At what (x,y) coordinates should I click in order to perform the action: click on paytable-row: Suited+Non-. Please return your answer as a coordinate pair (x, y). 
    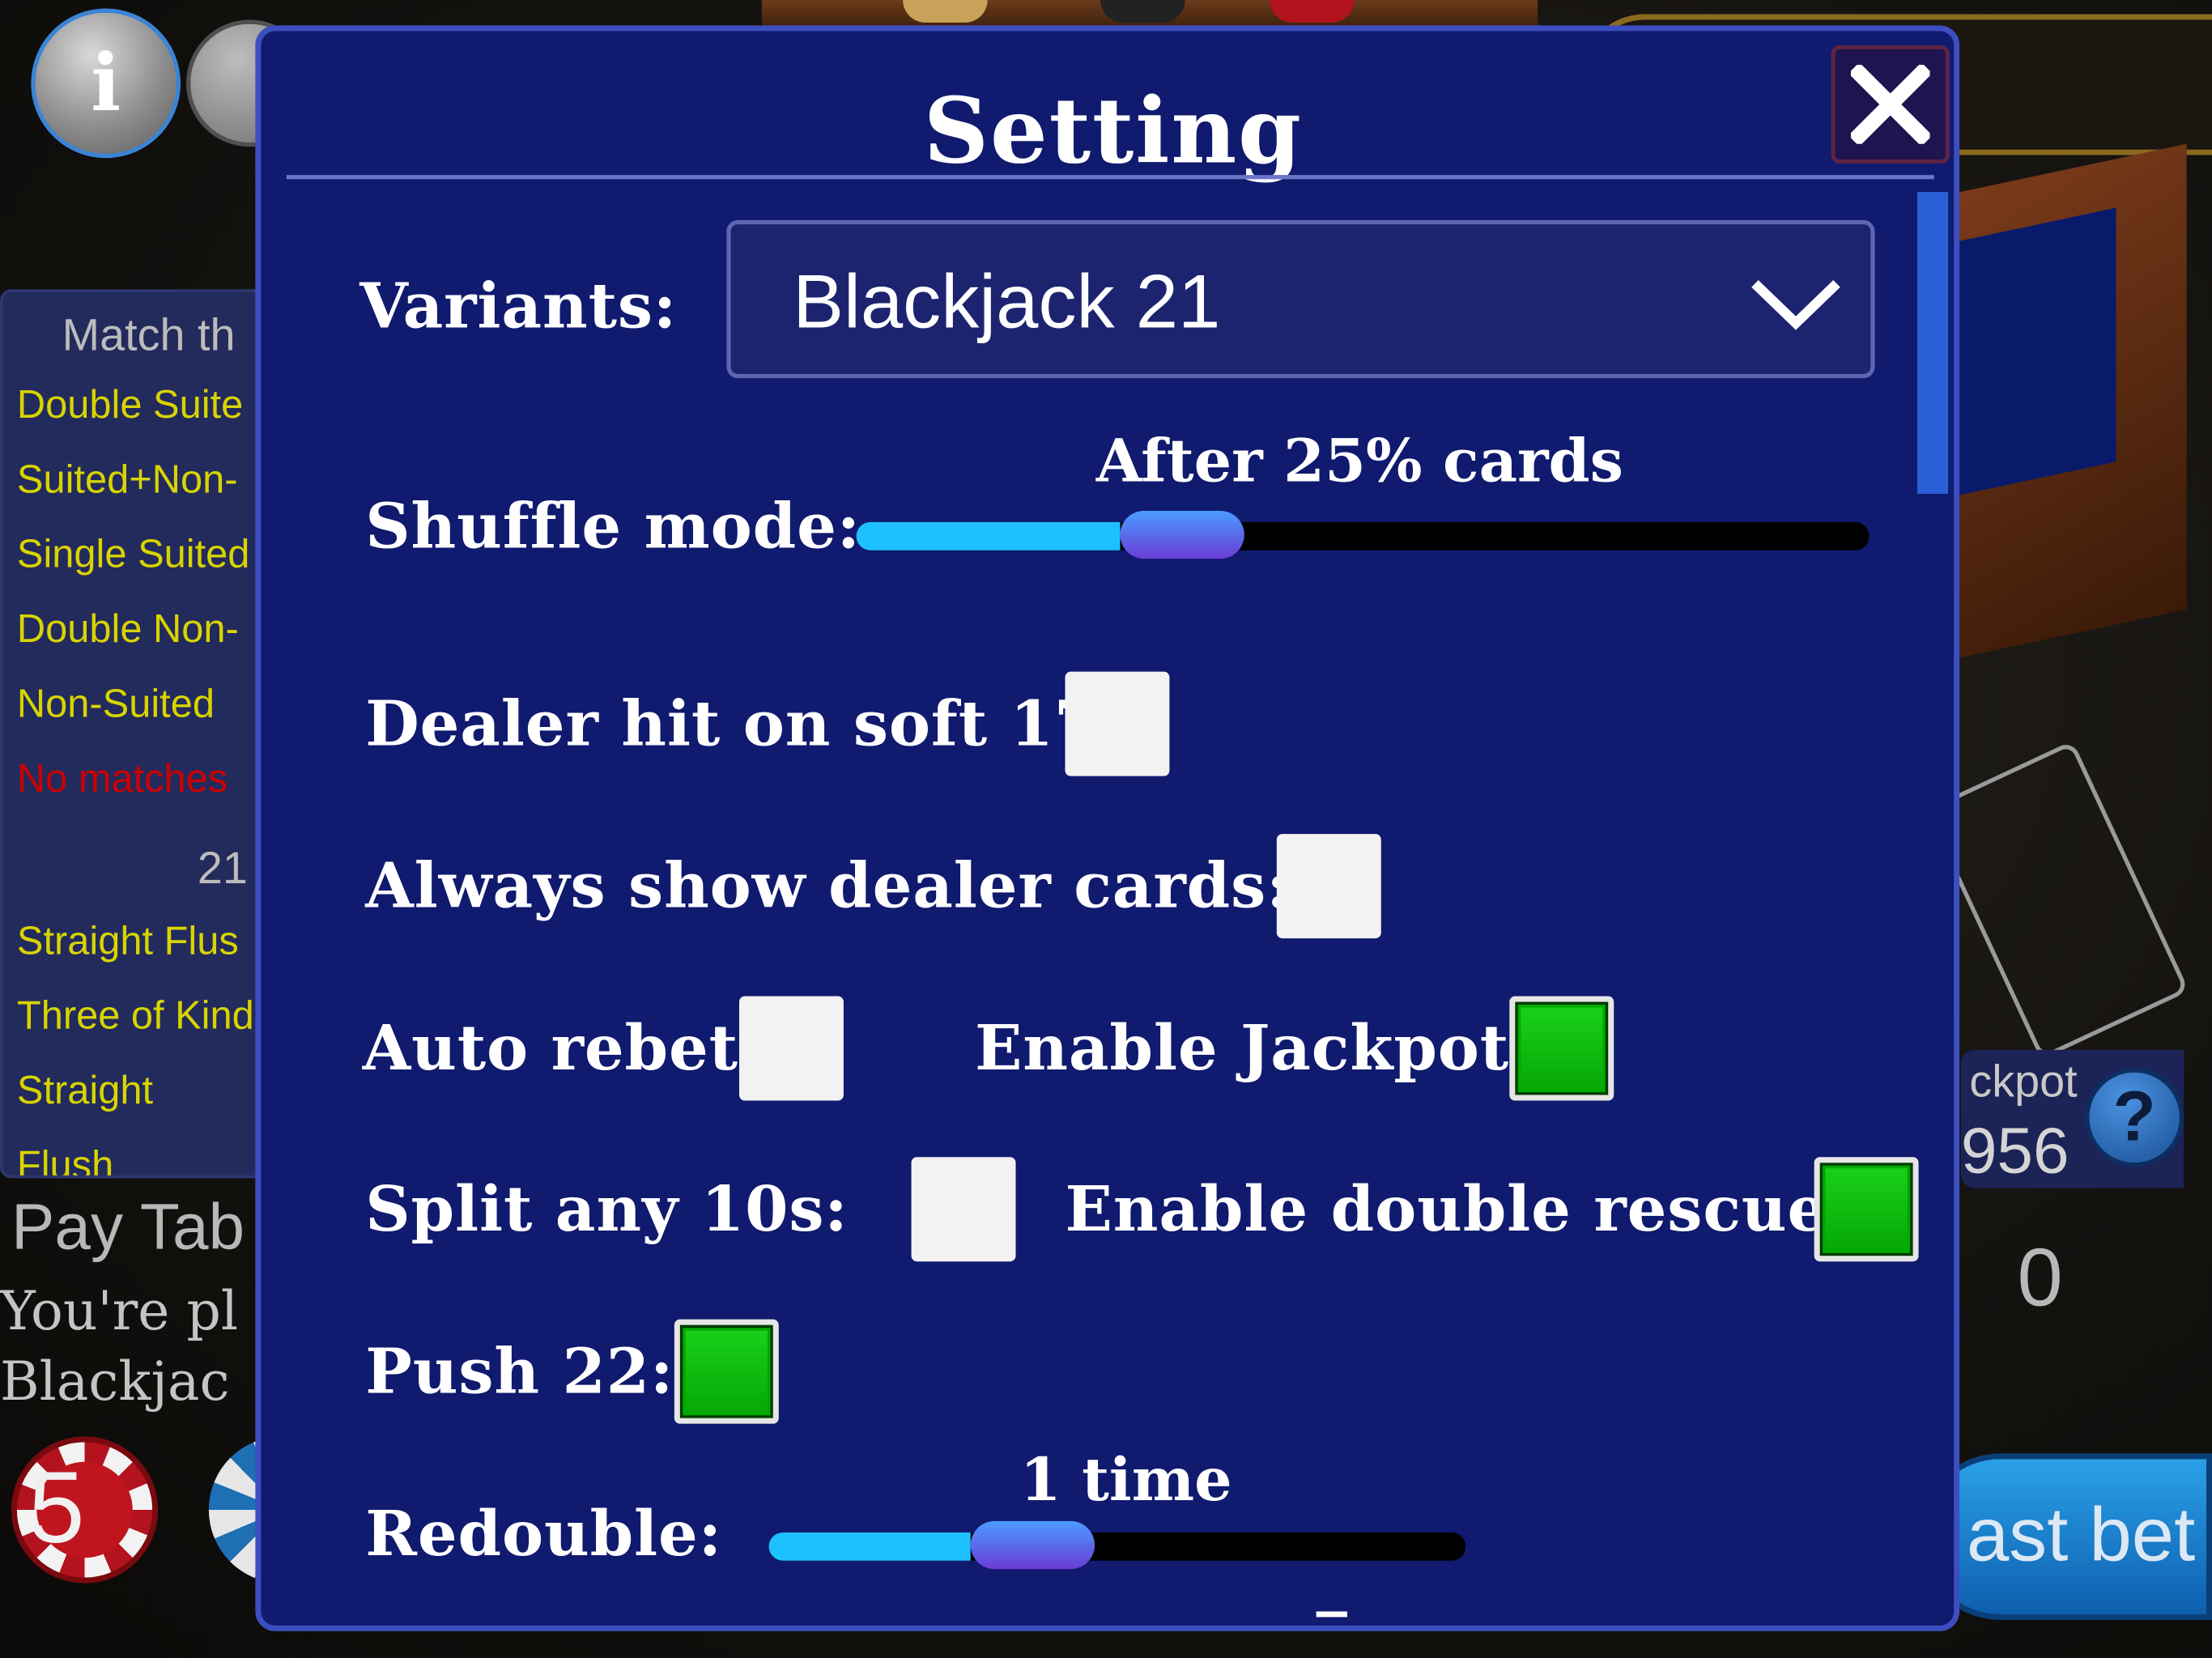
    Looking at the image, I should click on (127, 479).